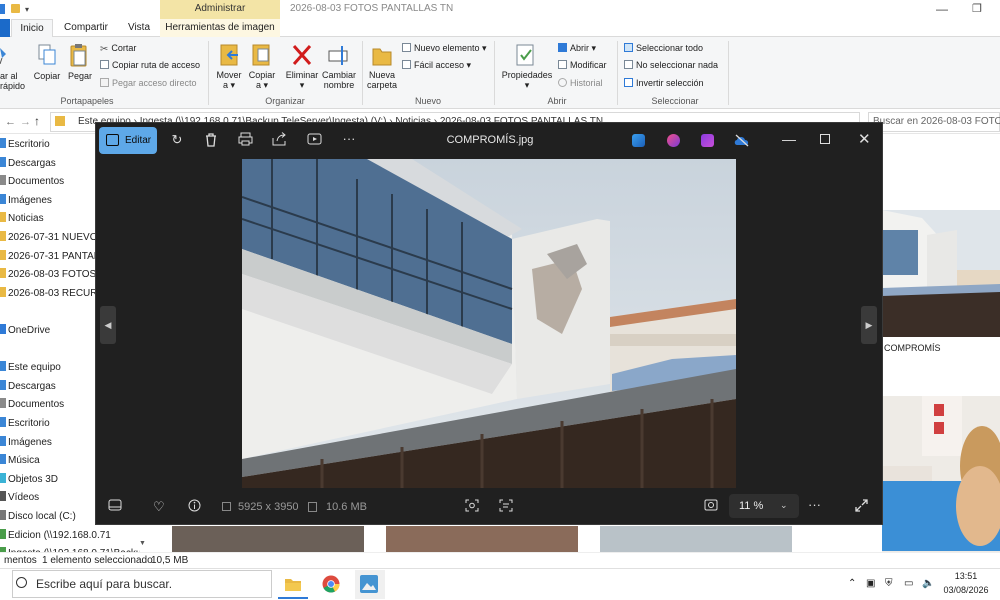 Image resolution: width=1000 pixels, height=600 pixels. What do you see at coordinates (707, 140) in the screenshot?
I see `video-app-icon` at bounding box center [707, 140].